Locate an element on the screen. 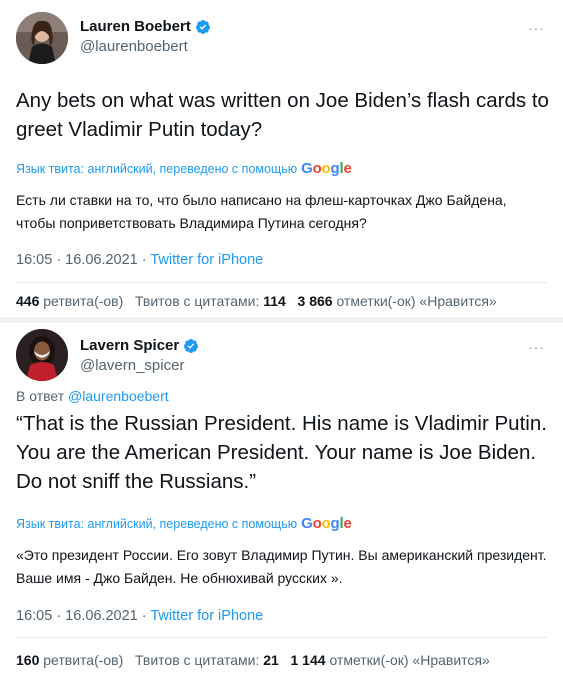 The image size is (563, 680). handle: @lavern_spicer is located at coordinates (132, 365).